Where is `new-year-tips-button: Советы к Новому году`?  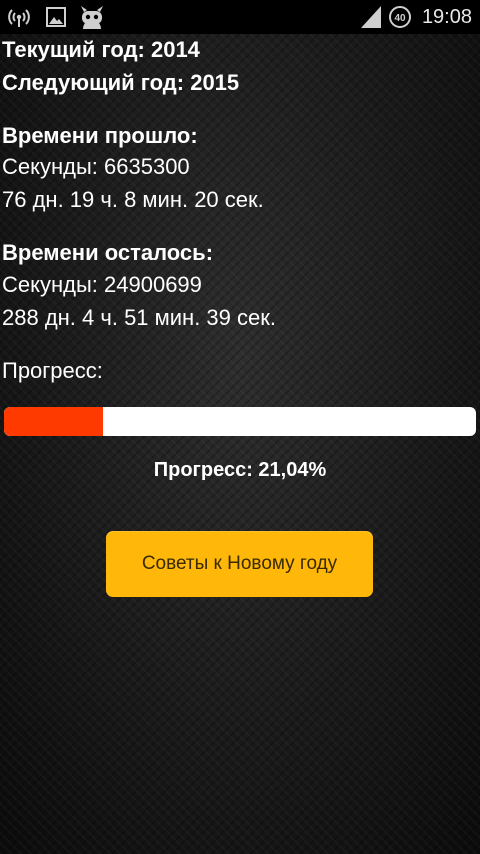
new-year-tips-button: Советы к Новому году is located at coordinates (239, 564).